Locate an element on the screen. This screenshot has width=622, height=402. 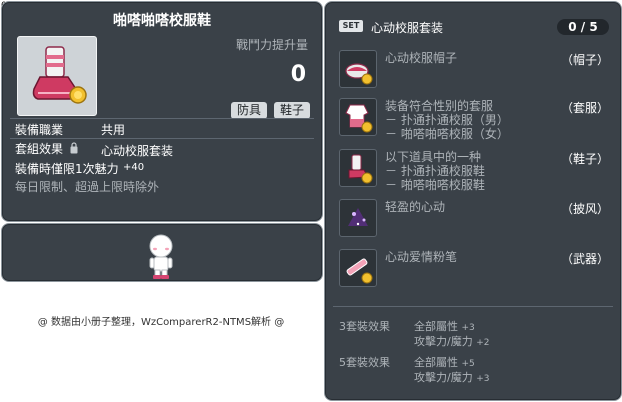
set-item: 心动校服帽子 （帽子） is located at coordinates (474, 72).